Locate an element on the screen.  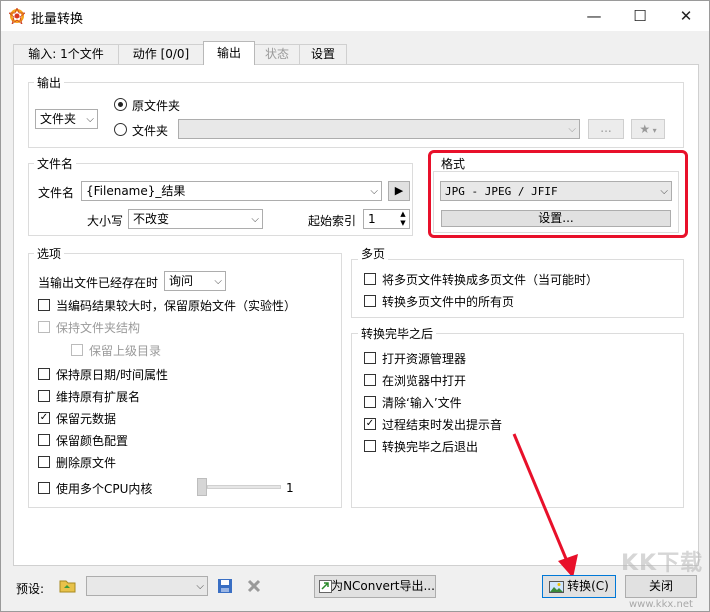
play-sound-label: 过程结束时发出提示音 is located at coordinates (442, 425).